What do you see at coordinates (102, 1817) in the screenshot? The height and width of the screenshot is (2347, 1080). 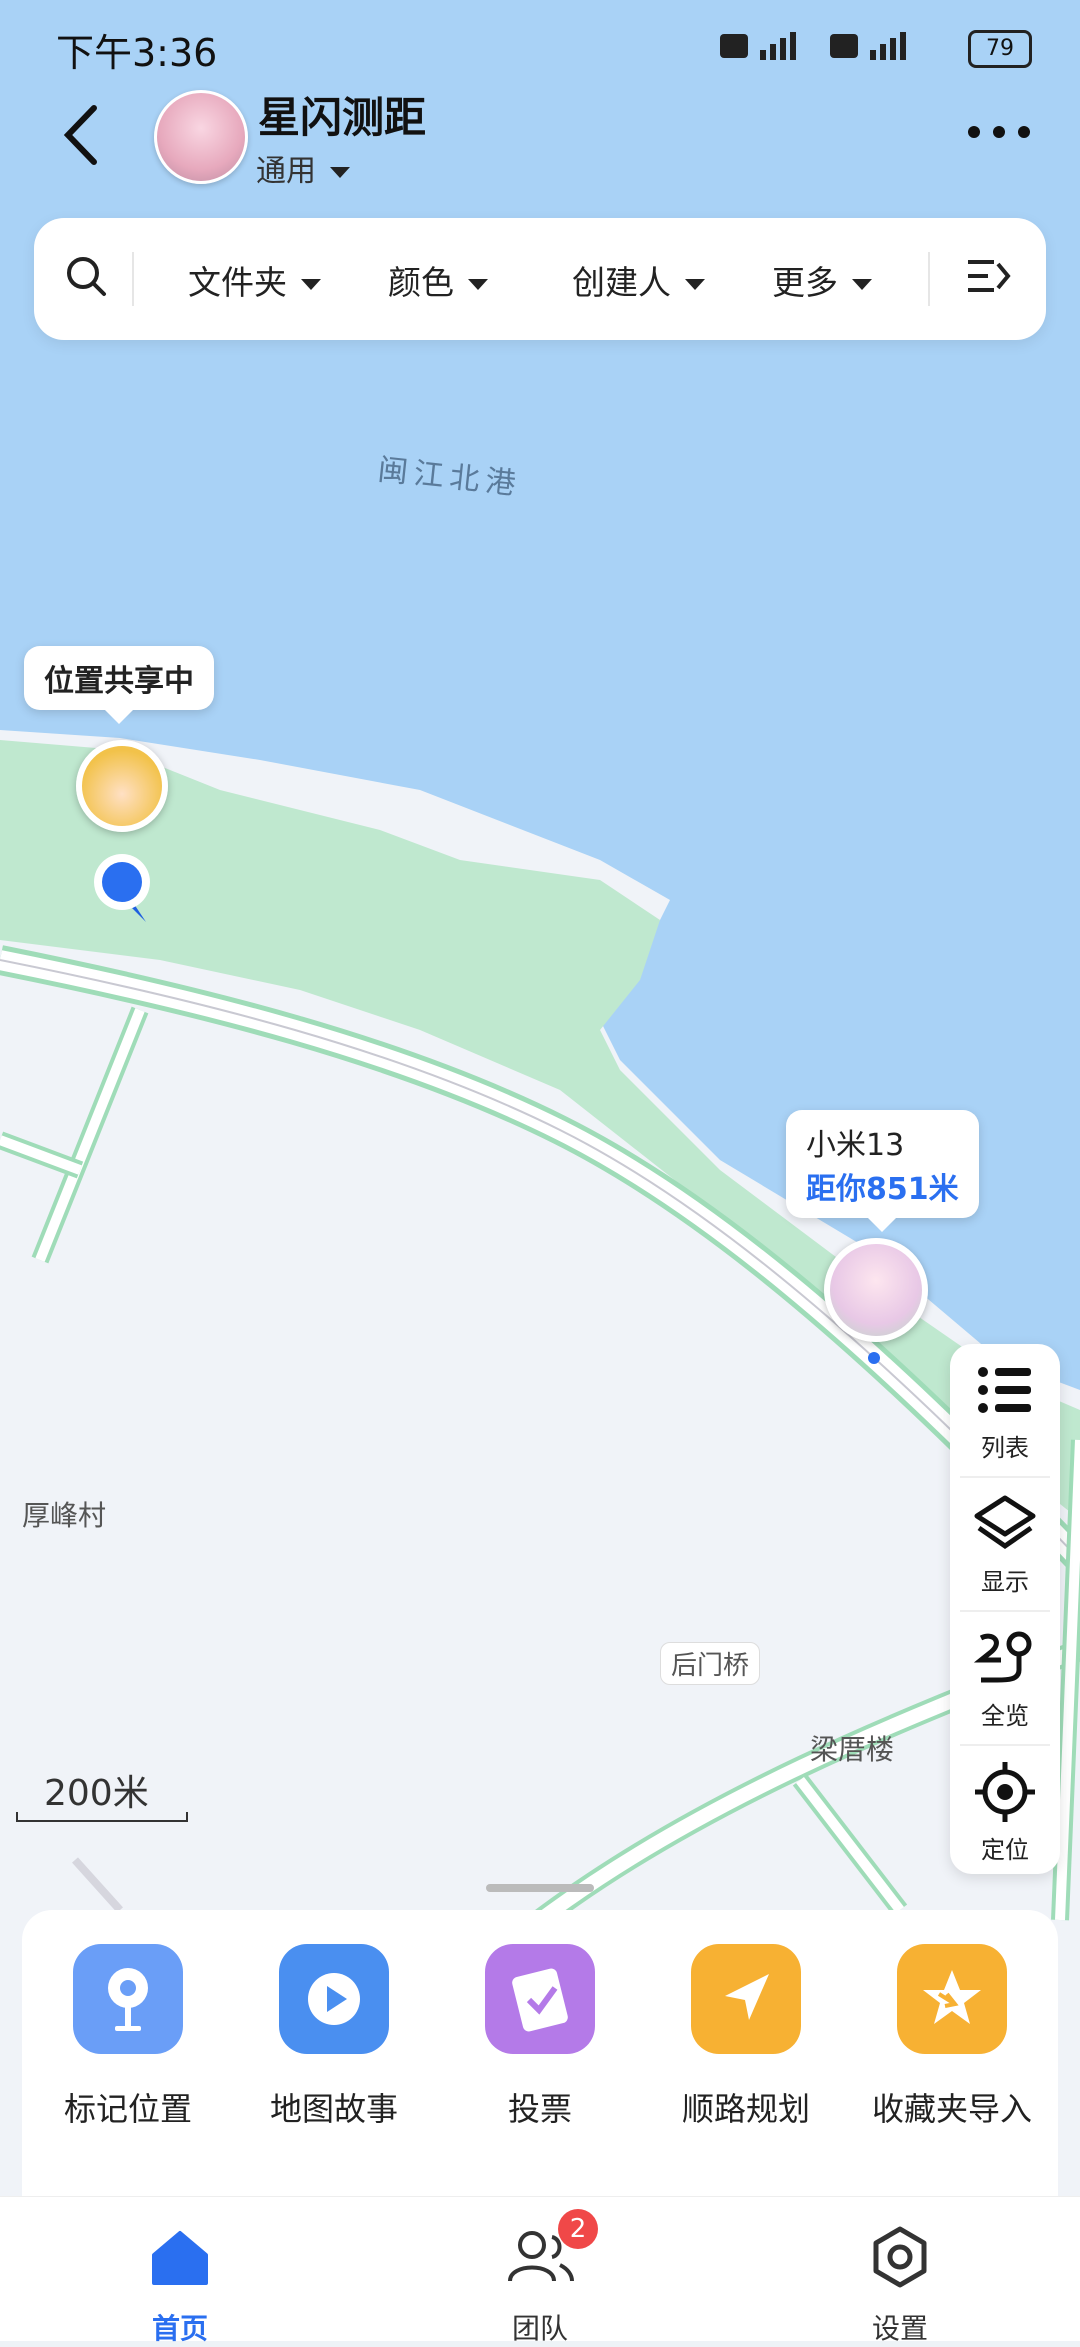 I see `scale-bar` at bounding box center [102, 1817].